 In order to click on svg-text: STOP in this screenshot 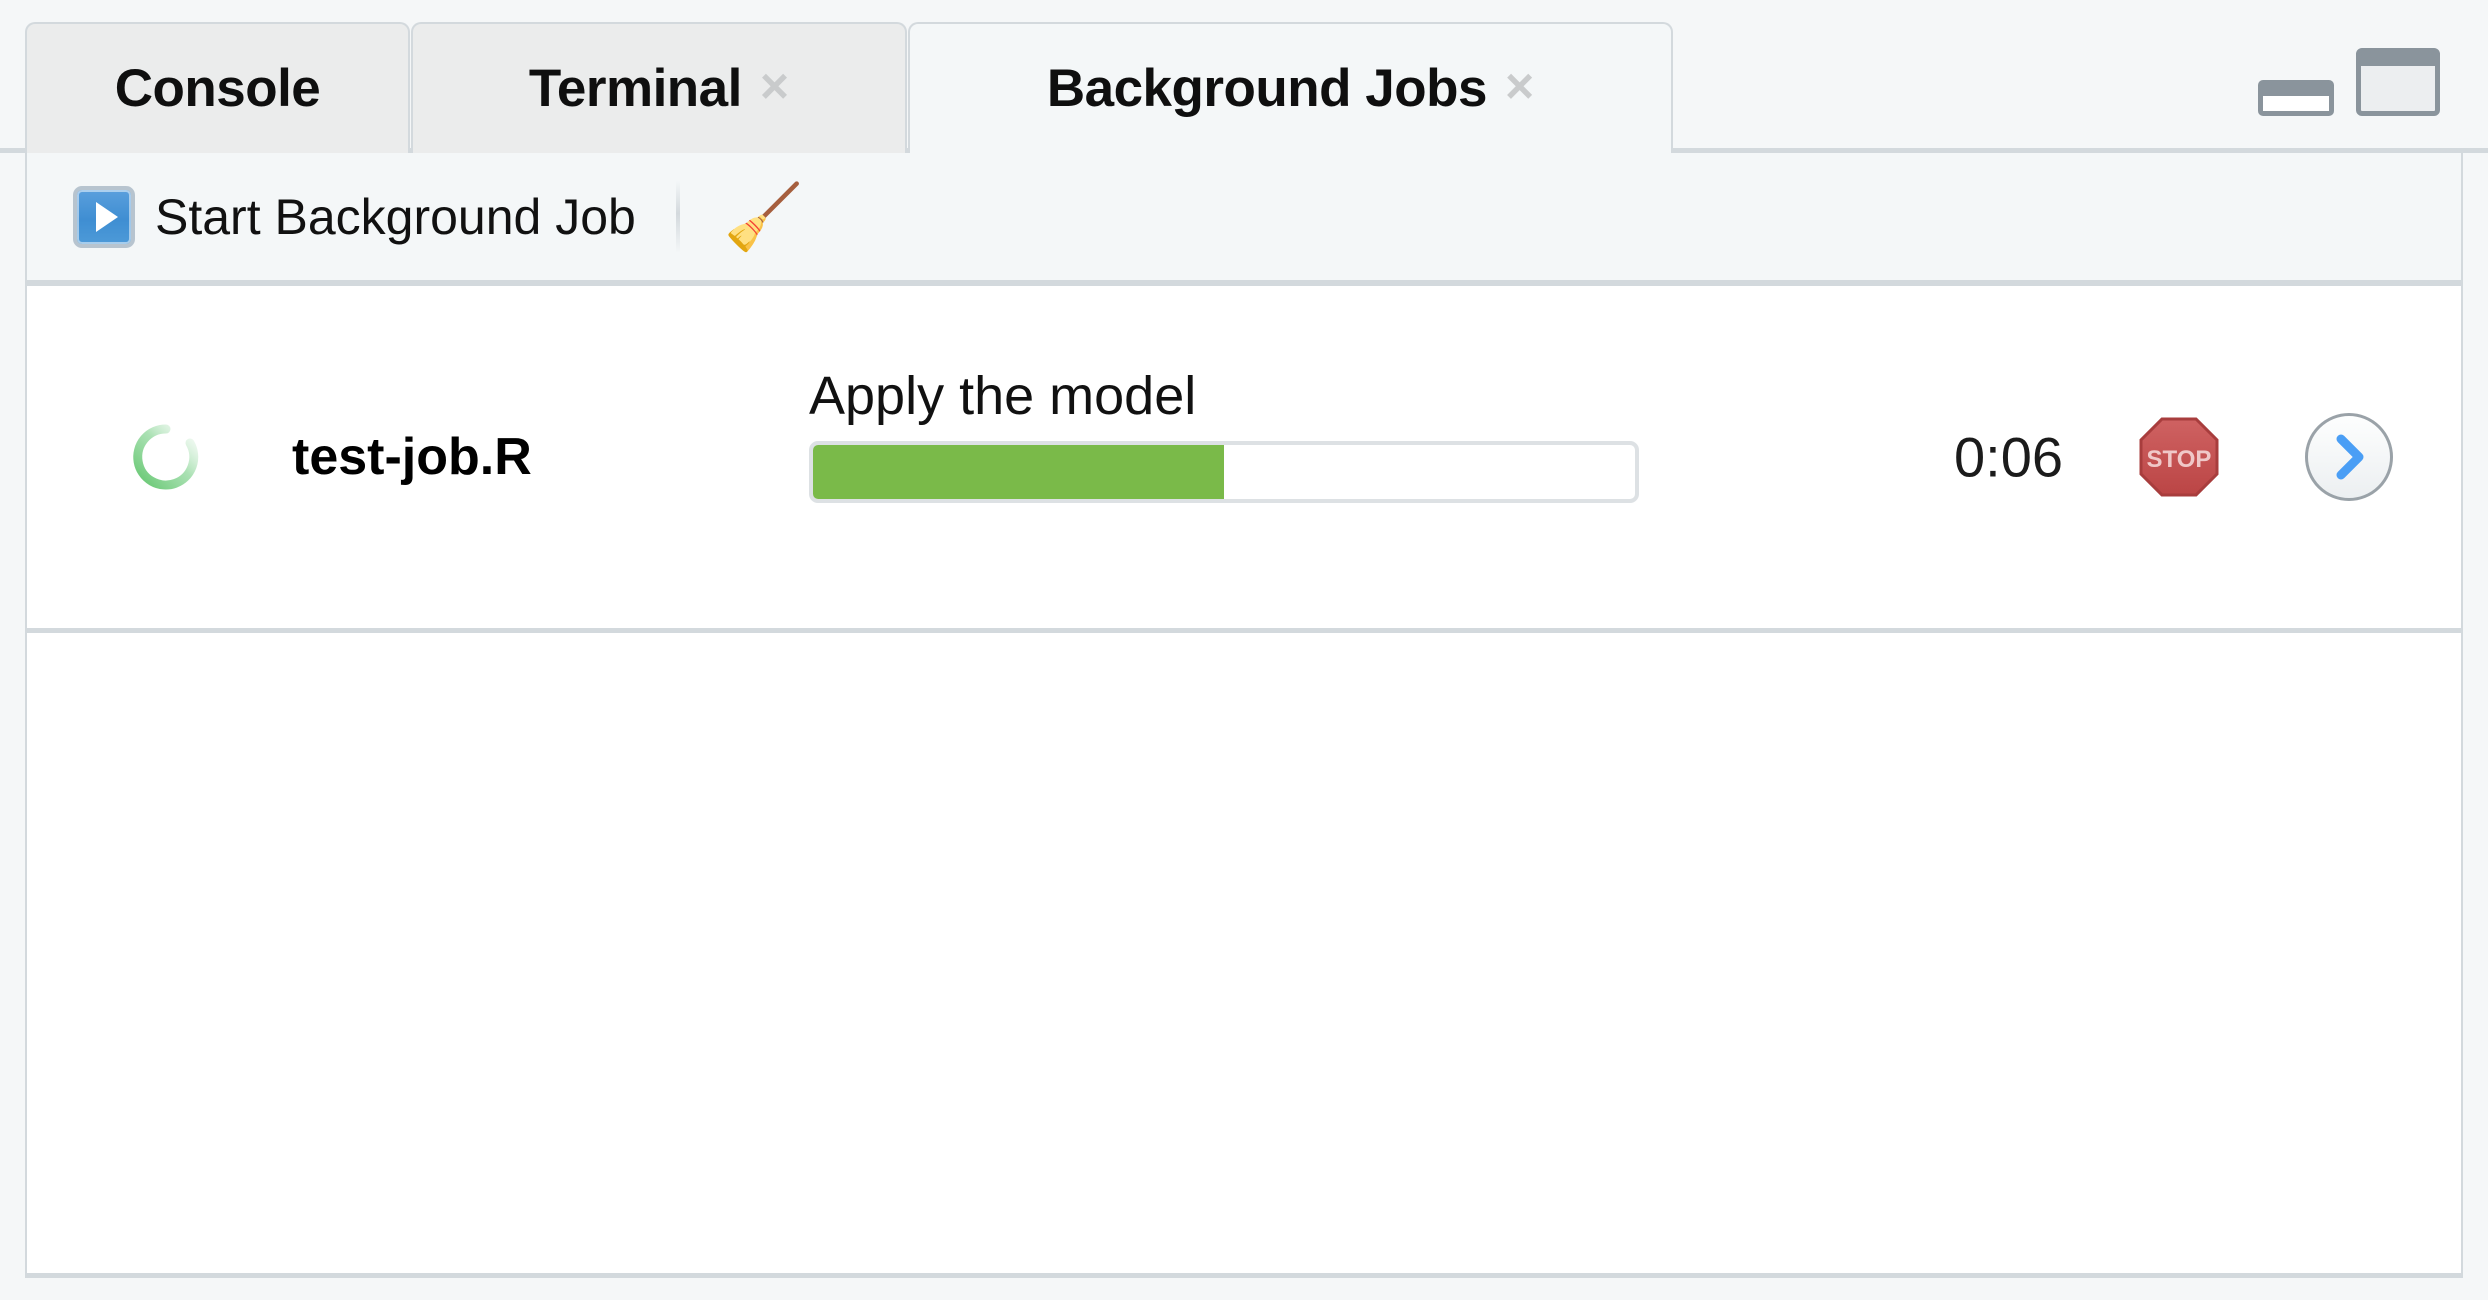, I will do `click(2179, 459)`.